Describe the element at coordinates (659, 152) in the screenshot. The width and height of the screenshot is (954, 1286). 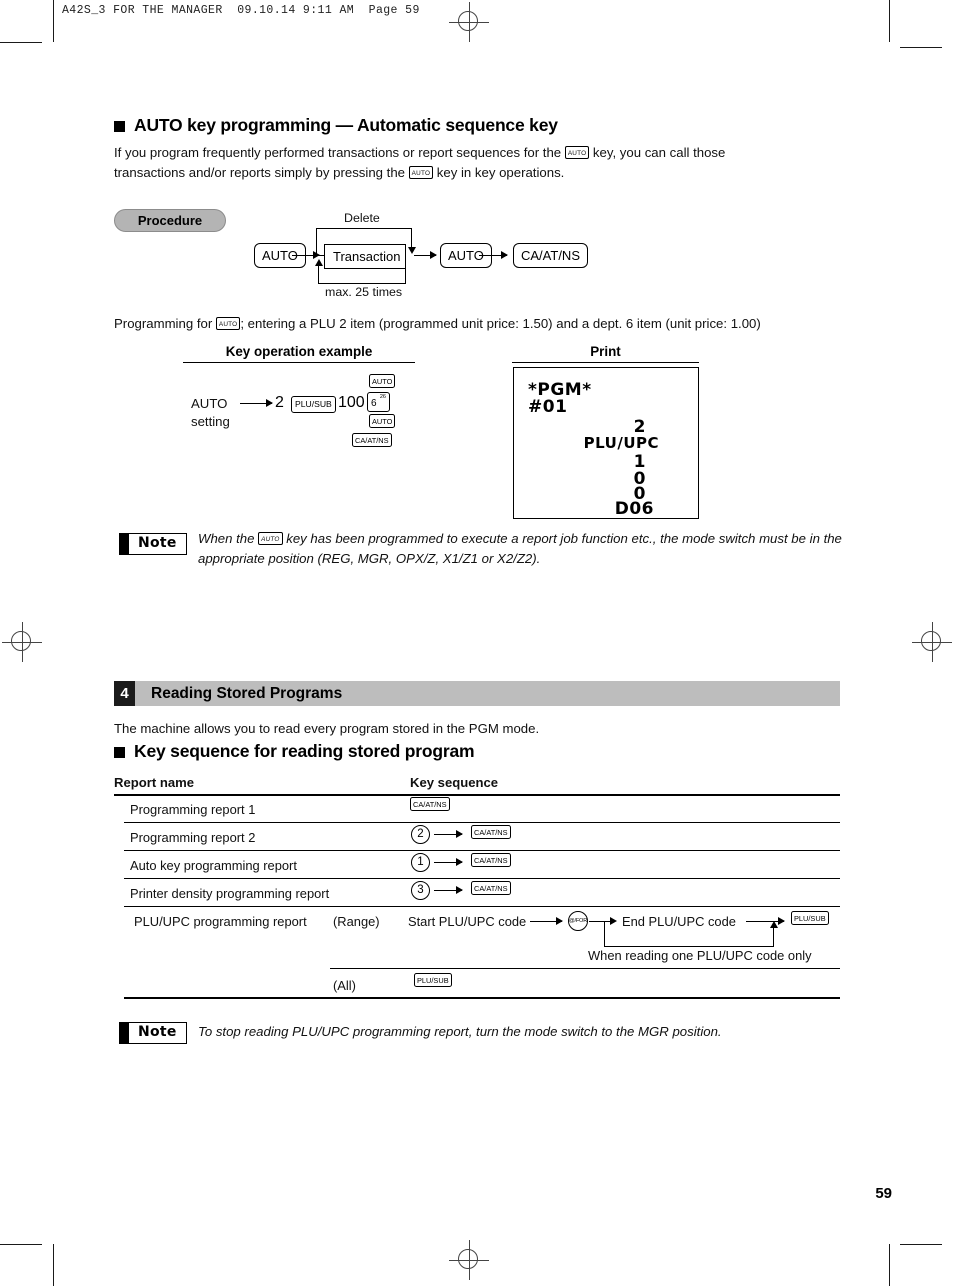
I see `auto-intro-text-1b: key, you can call those` at that location.